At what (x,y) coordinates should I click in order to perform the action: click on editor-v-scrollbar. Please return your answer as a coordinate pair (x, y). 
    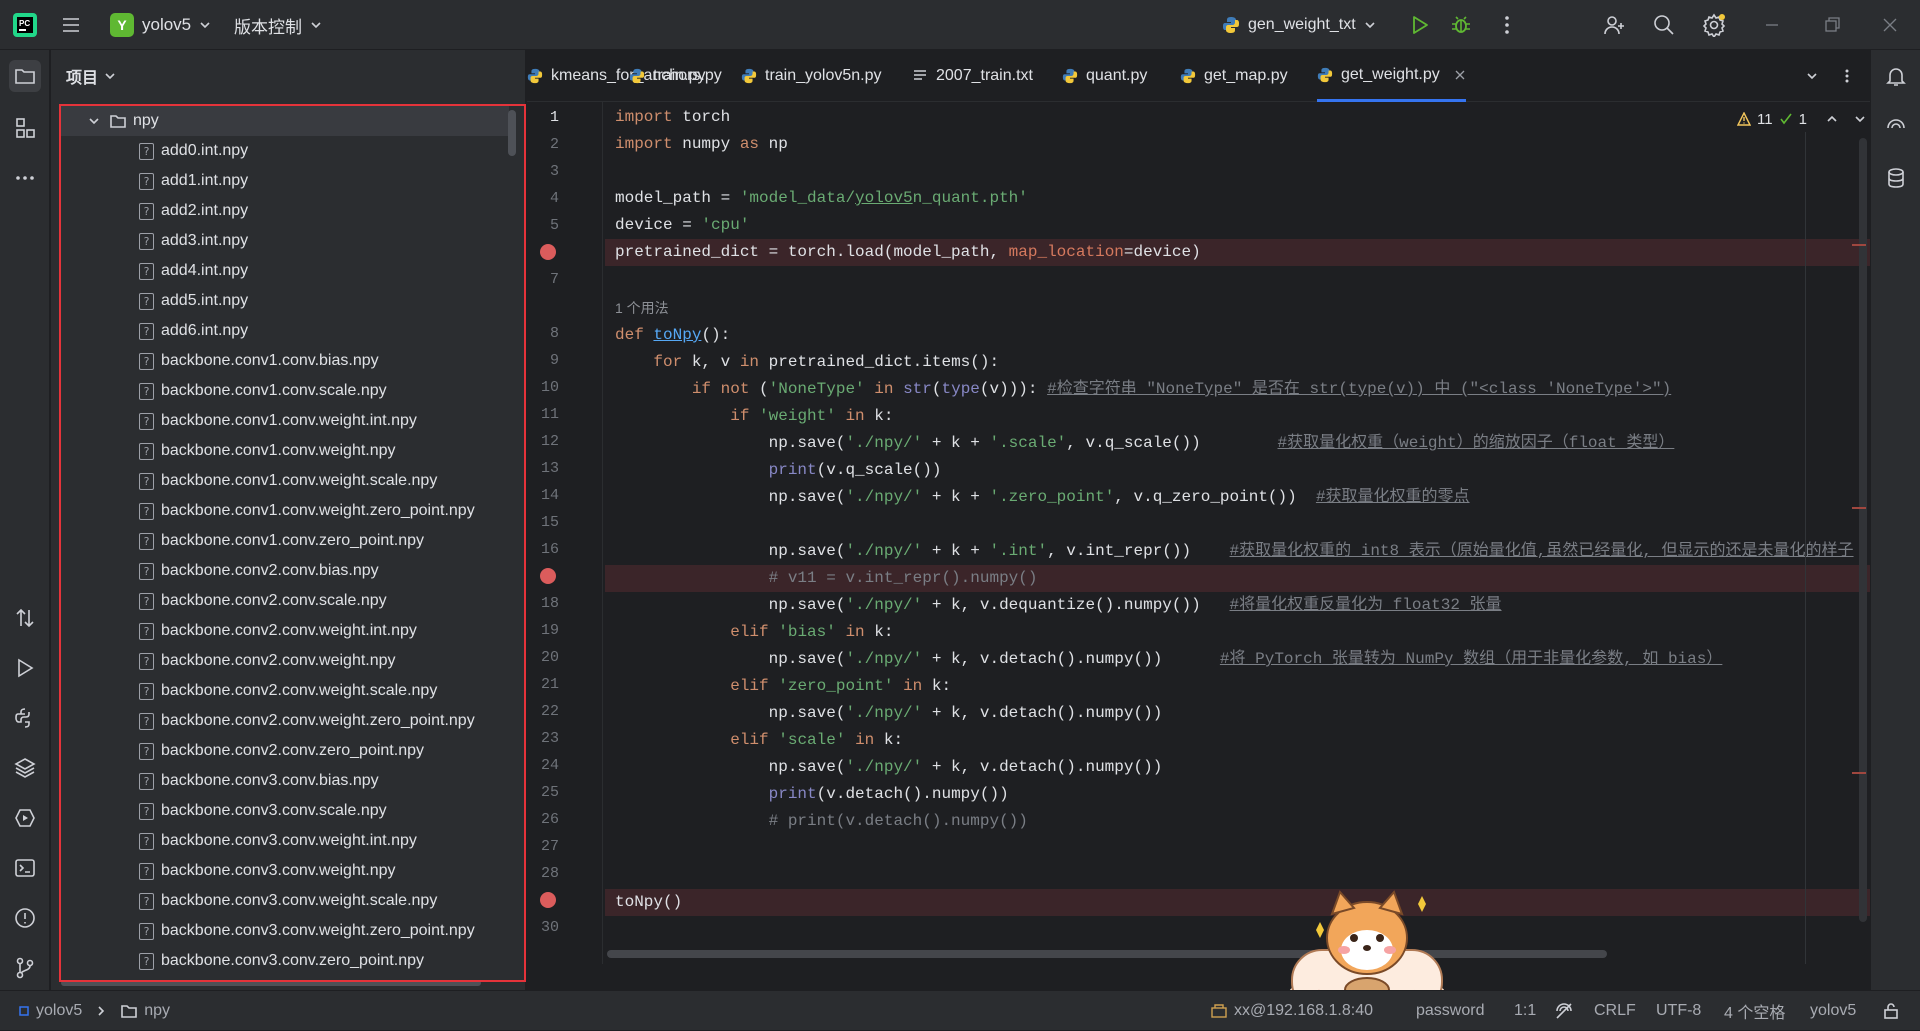
    Looking at the image, I should click on (1863, 530).